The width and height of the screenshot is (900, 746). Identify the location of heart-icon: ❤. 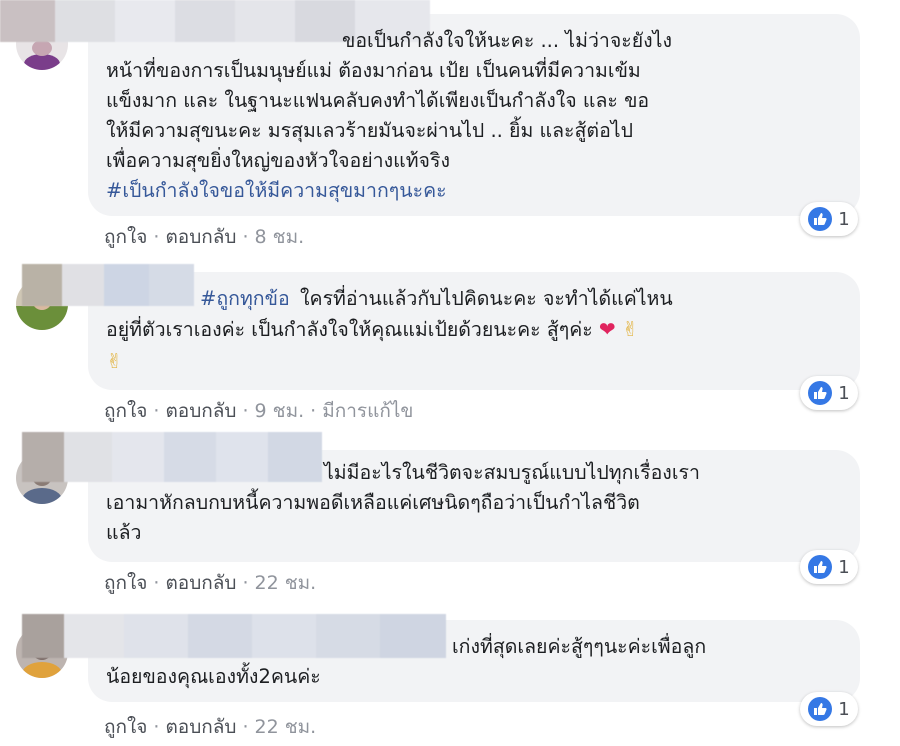
(607, 329).